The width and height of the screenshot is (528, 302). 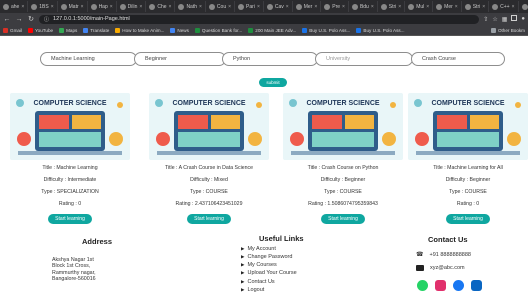 What do you see at coordinates (180, 59) in the screenshot?
I see `search-field-difficulty: Beginner` at bounding box center [180, 59].